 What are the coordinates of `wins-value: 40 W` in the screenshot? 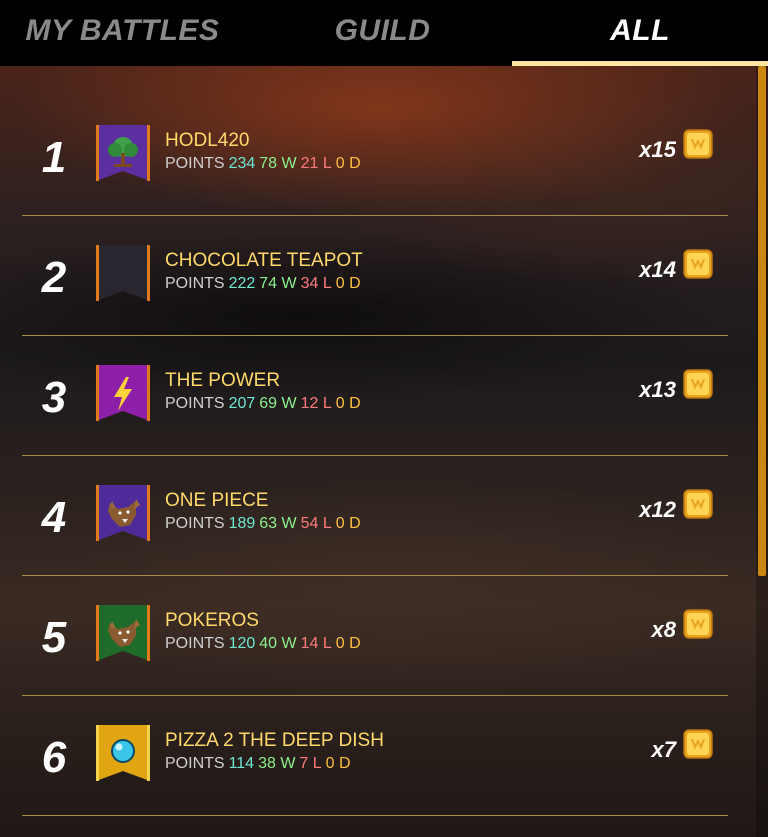 It's located at (278, 643).